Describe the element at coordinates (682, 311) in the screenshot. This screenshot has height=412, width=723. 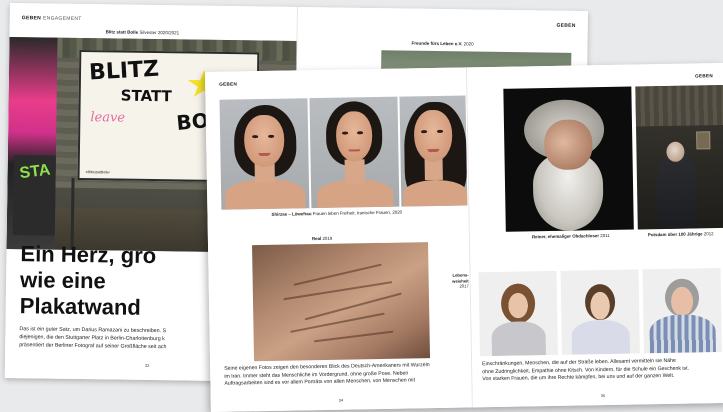
I see `man-portrait` at that location.